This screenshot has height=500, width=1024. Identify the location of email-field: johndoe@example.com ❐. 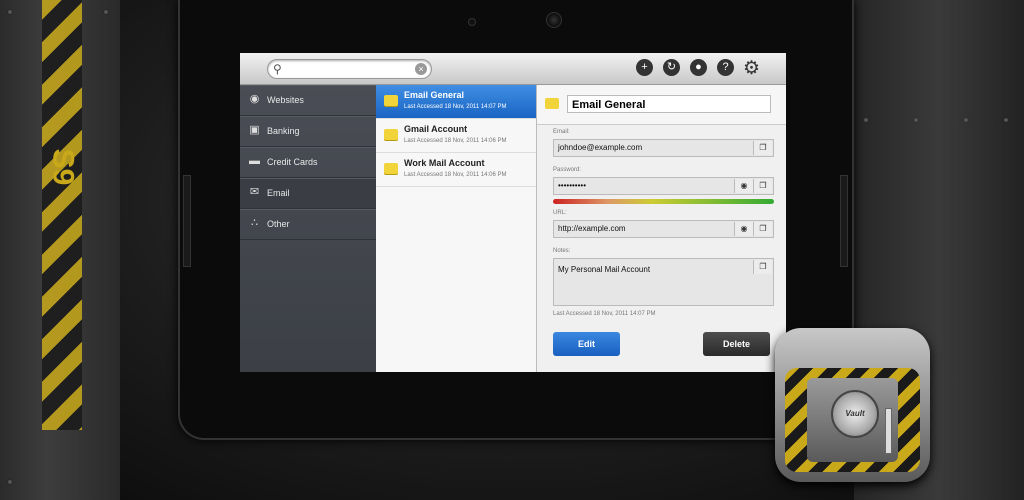
(663, 148).